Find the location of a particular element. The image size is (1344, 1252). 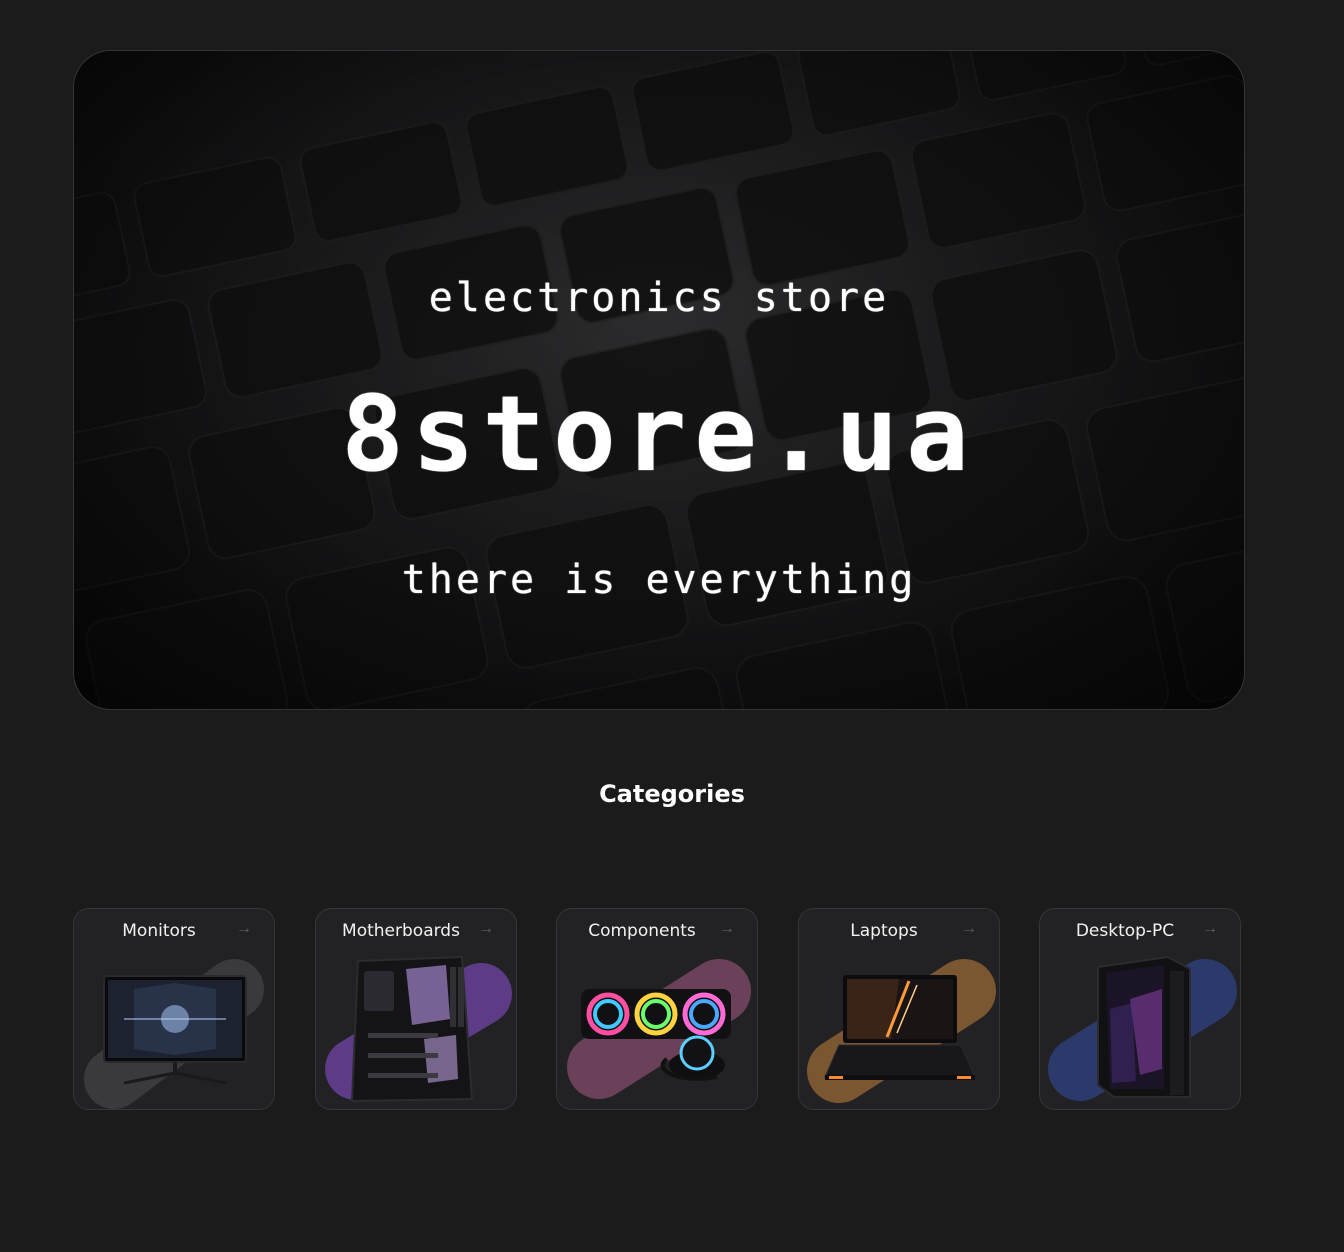

hero-tagline: there is everything is located at coordinates (659, 580).